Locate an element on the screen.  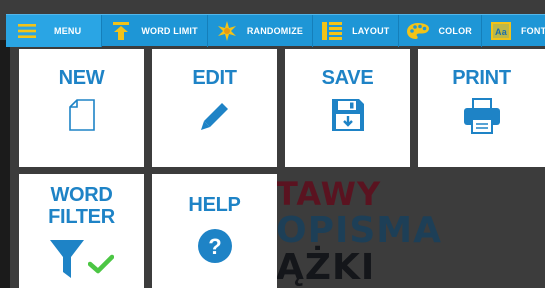
new-tile: NEW is located at coordinates (81, 108).